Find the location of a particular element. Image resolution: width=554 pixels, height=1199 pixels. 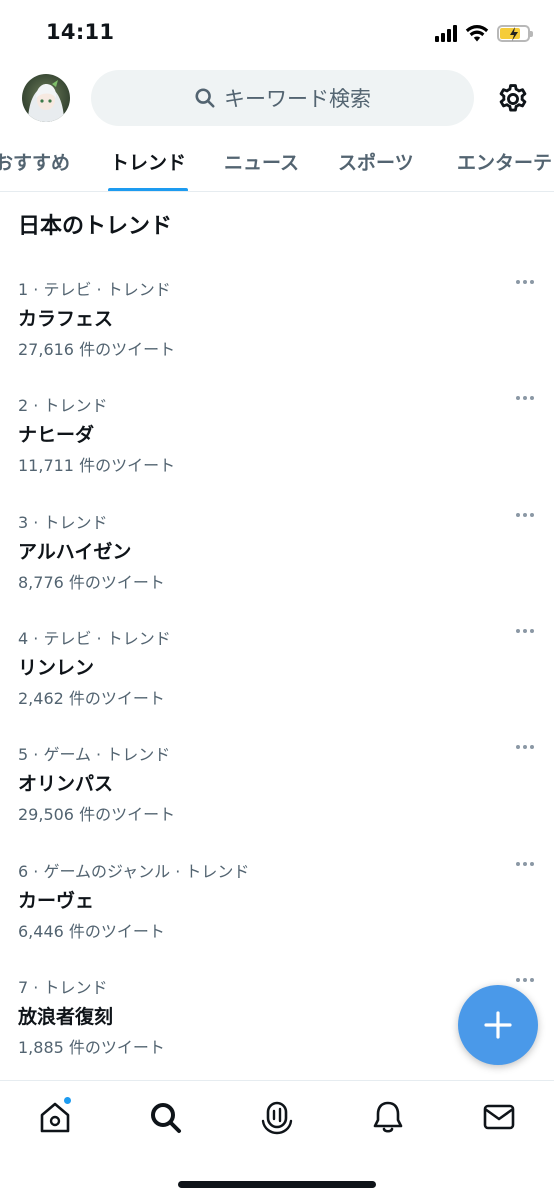

bell-icon is located at coordinates (388, 1117).